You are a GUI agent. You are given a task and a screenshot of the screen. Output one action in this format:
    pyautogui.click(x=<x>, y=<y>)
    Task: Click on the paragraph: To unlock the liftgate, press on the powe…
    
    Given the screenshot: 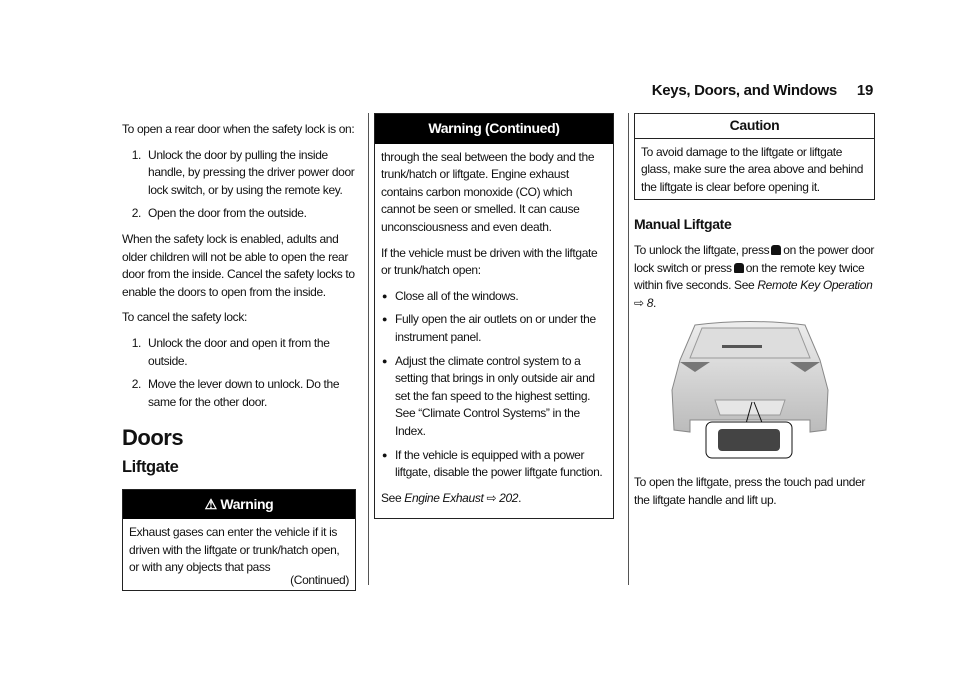 What is the action you would take?
    pyautogui.click(x=754, y=276)
    